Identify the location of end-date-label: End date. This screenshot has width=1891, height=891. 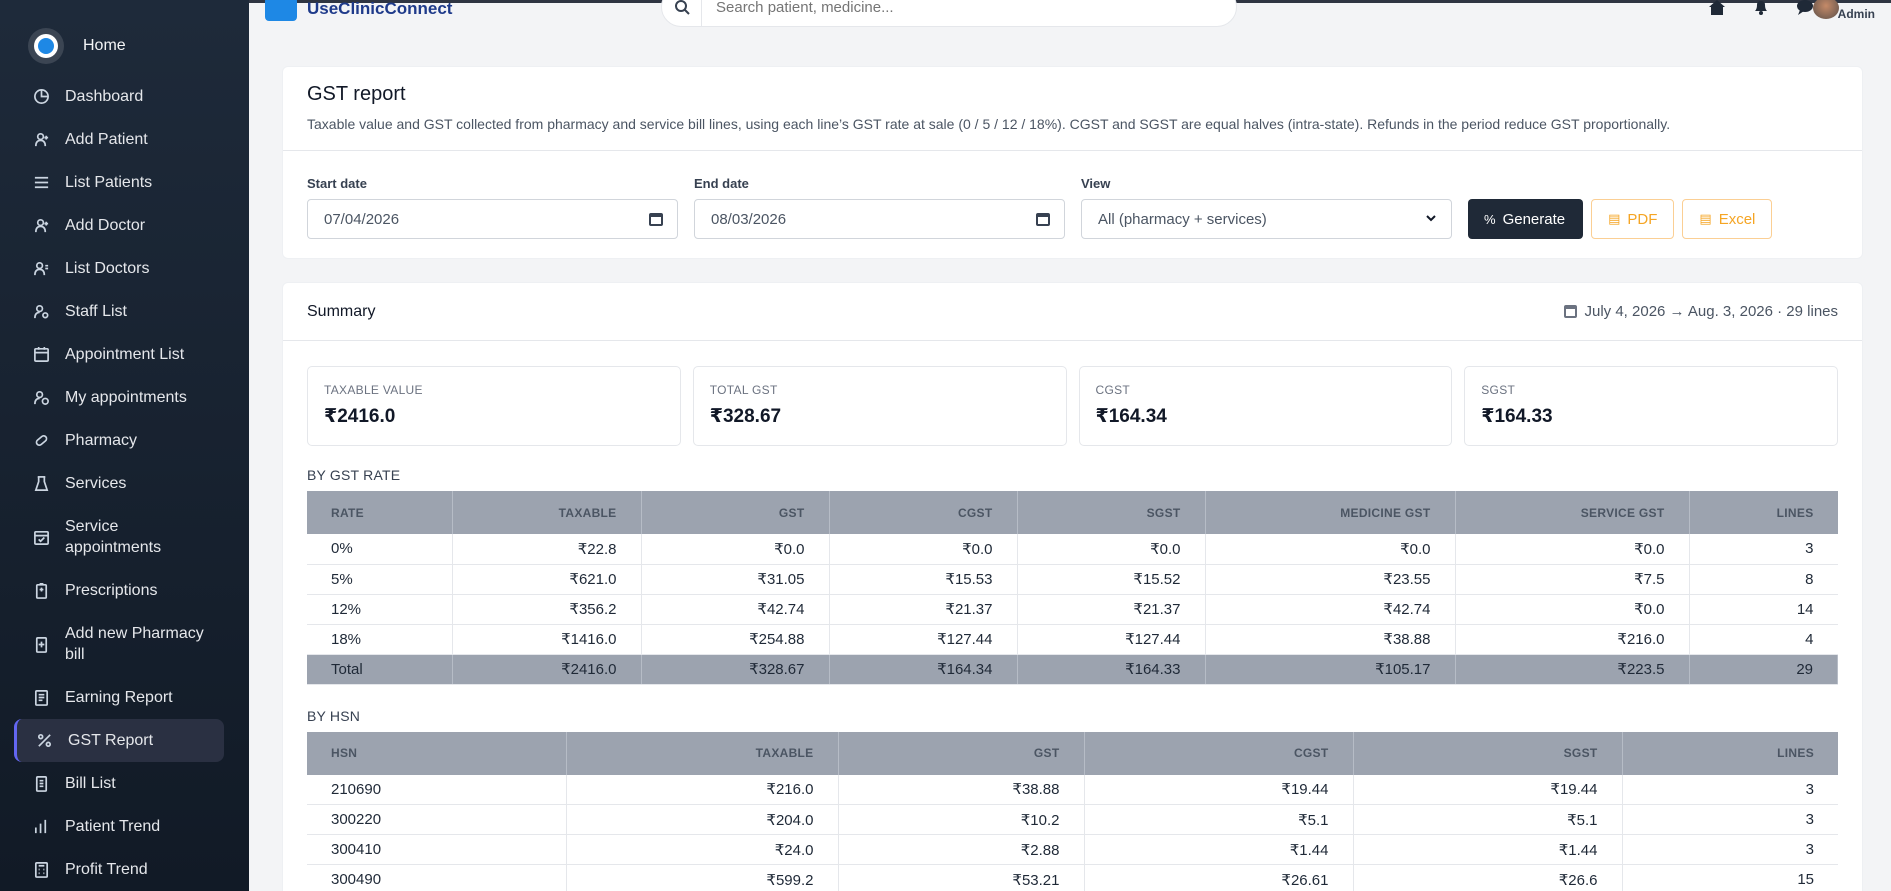
(721, 183).